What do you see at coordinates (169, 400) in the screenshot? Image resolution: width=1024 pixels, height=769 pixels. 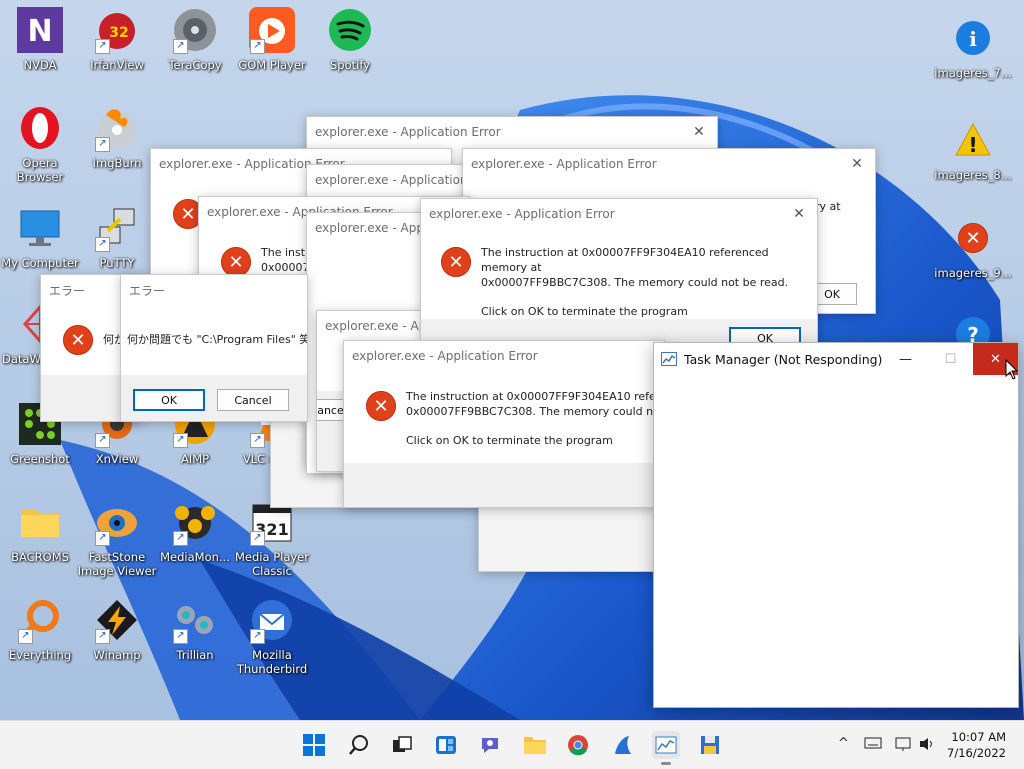 I see `ok-button: OK` at bounding box center [169, 400].